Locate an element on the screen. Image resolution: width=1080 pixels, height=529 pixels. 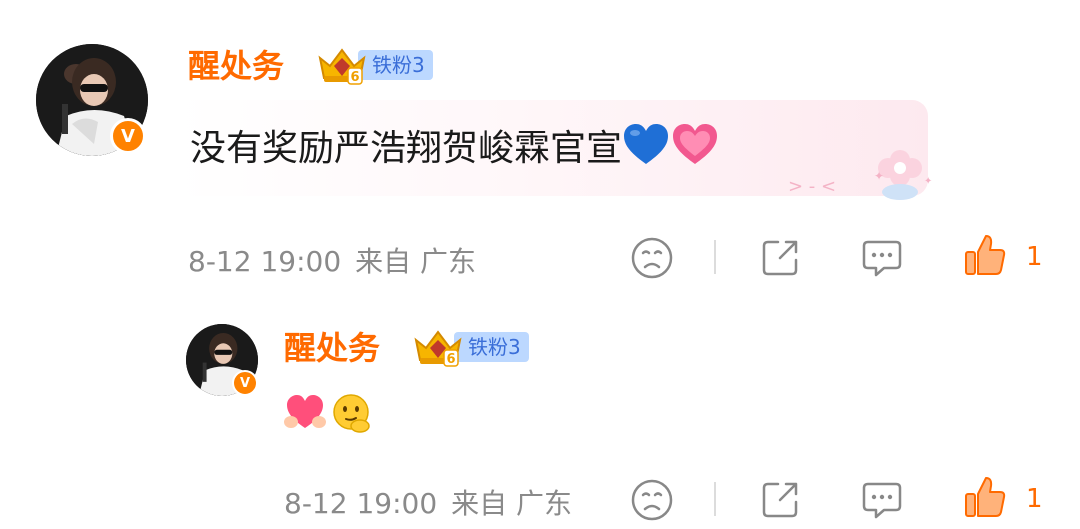
comment-location: 来自 广东 is located at coordinates (416, 261).